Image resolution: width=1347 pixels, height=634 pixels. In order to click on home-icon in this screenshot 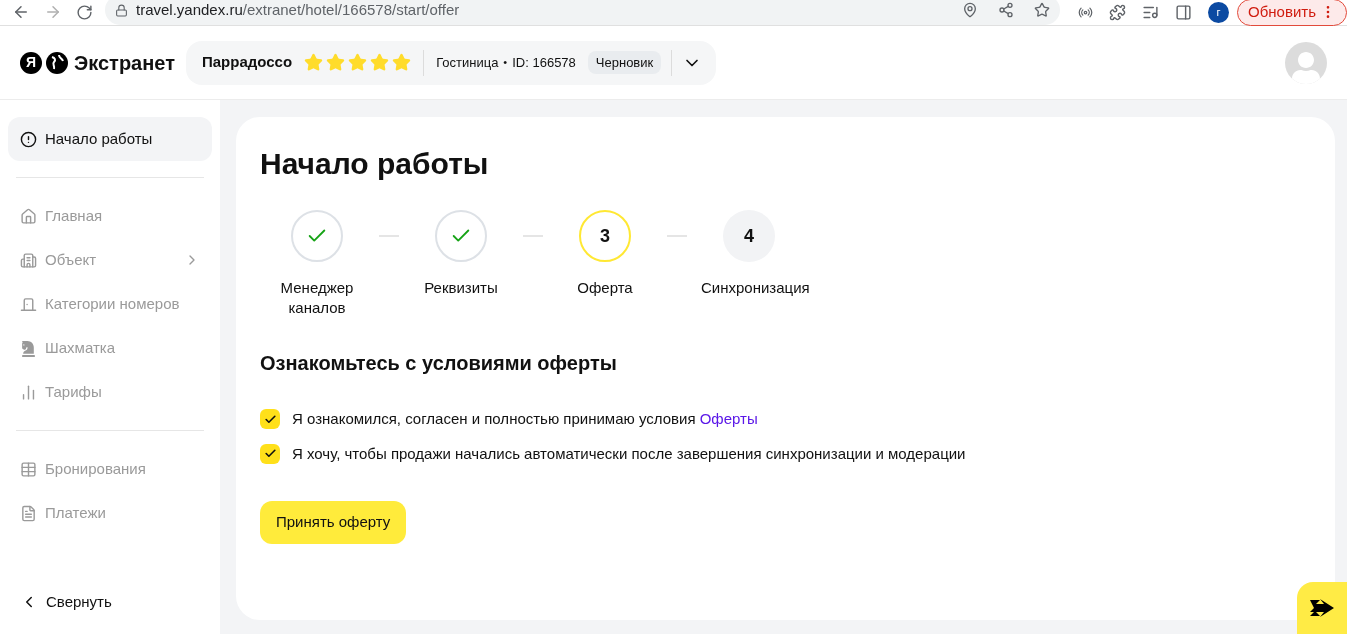, I will do `click(28, 216)`.